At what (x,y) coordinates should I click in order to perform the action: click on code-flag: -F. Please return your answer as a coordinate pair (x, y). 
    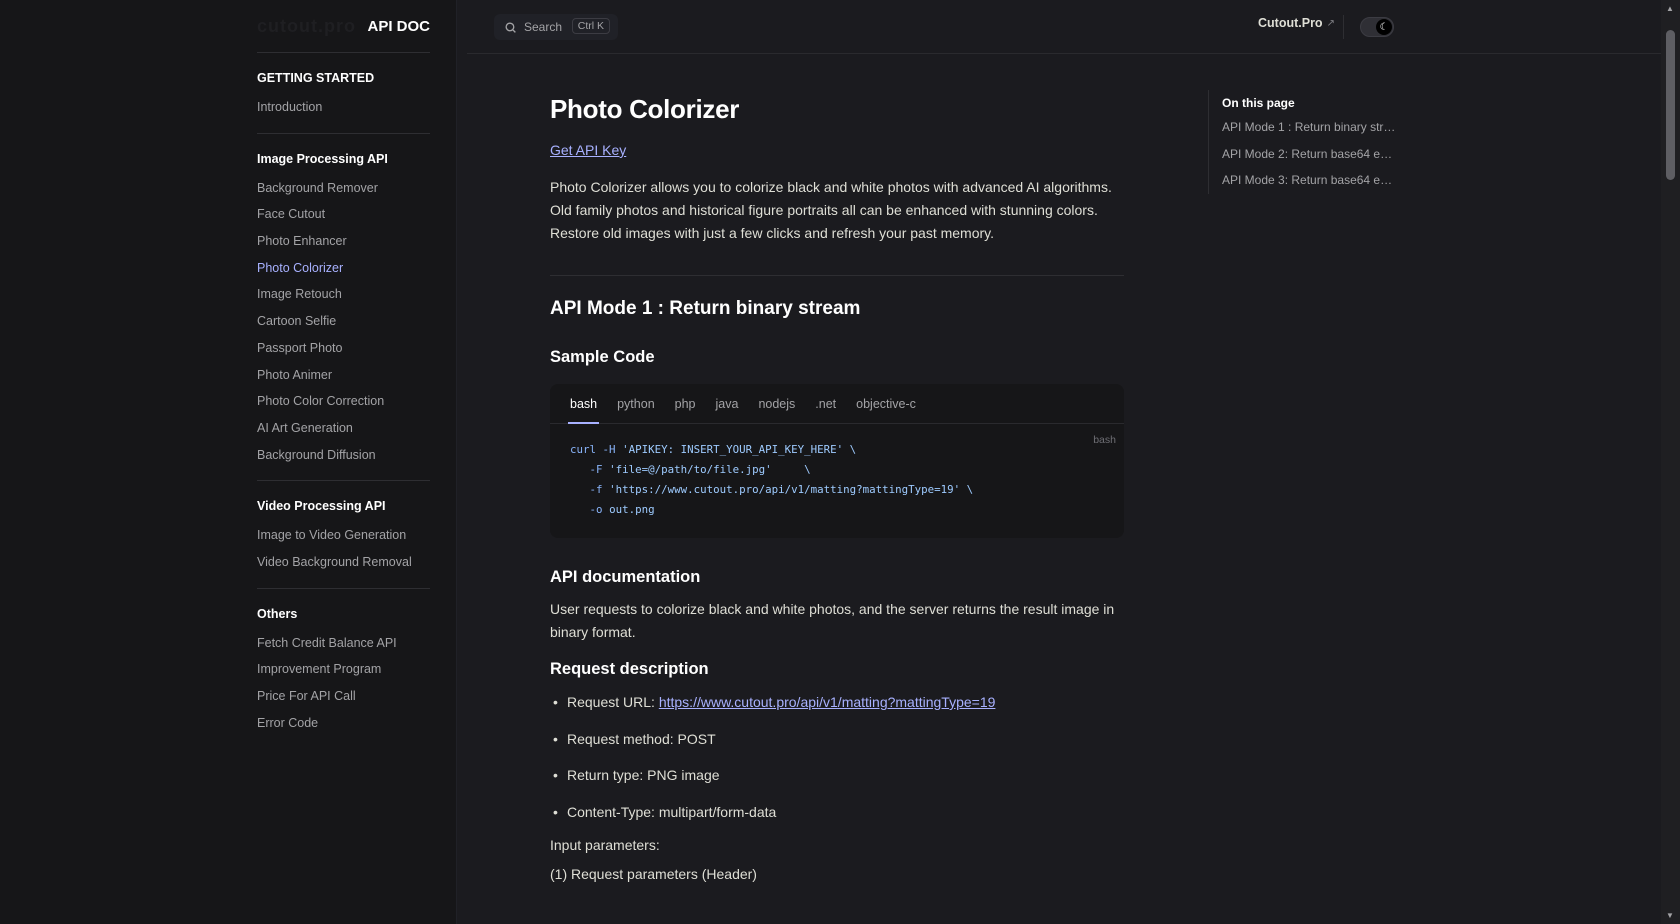
    Looking at the image, I should click on (596, 469).